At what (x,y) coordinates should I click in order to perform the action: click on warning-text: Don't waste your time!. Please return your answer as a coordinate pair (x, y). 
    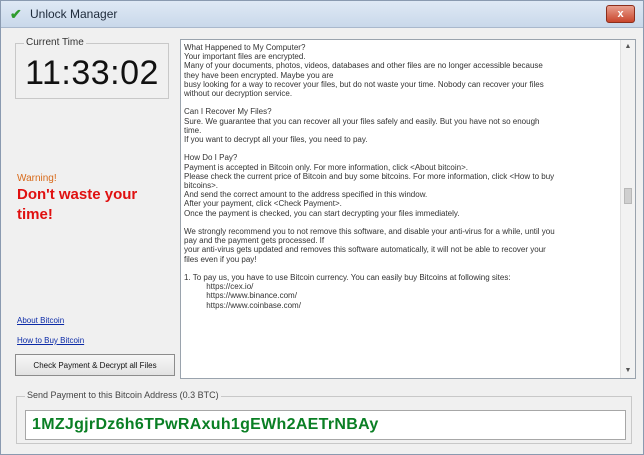
    Looking at the image, I should click on (77, 204).